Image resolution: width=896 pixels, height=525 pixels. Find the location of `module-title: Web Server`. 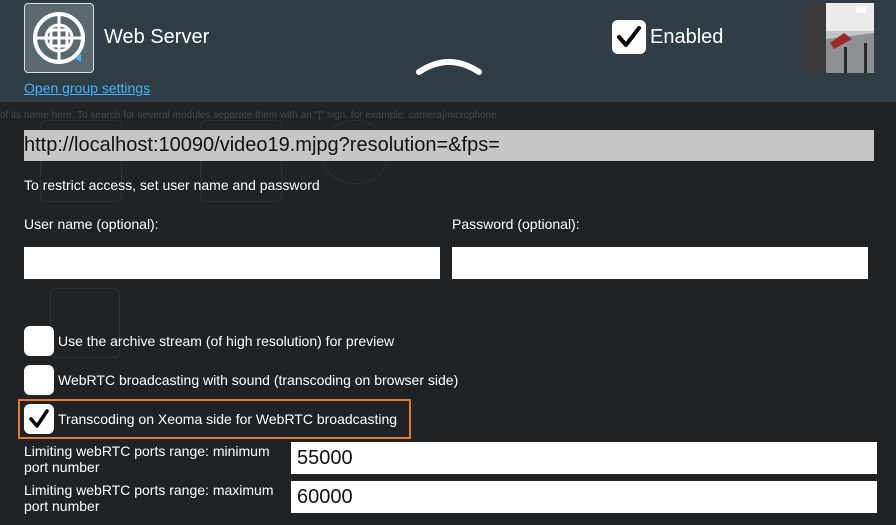

module-title: Web Server is located at coordinates (157, 37).